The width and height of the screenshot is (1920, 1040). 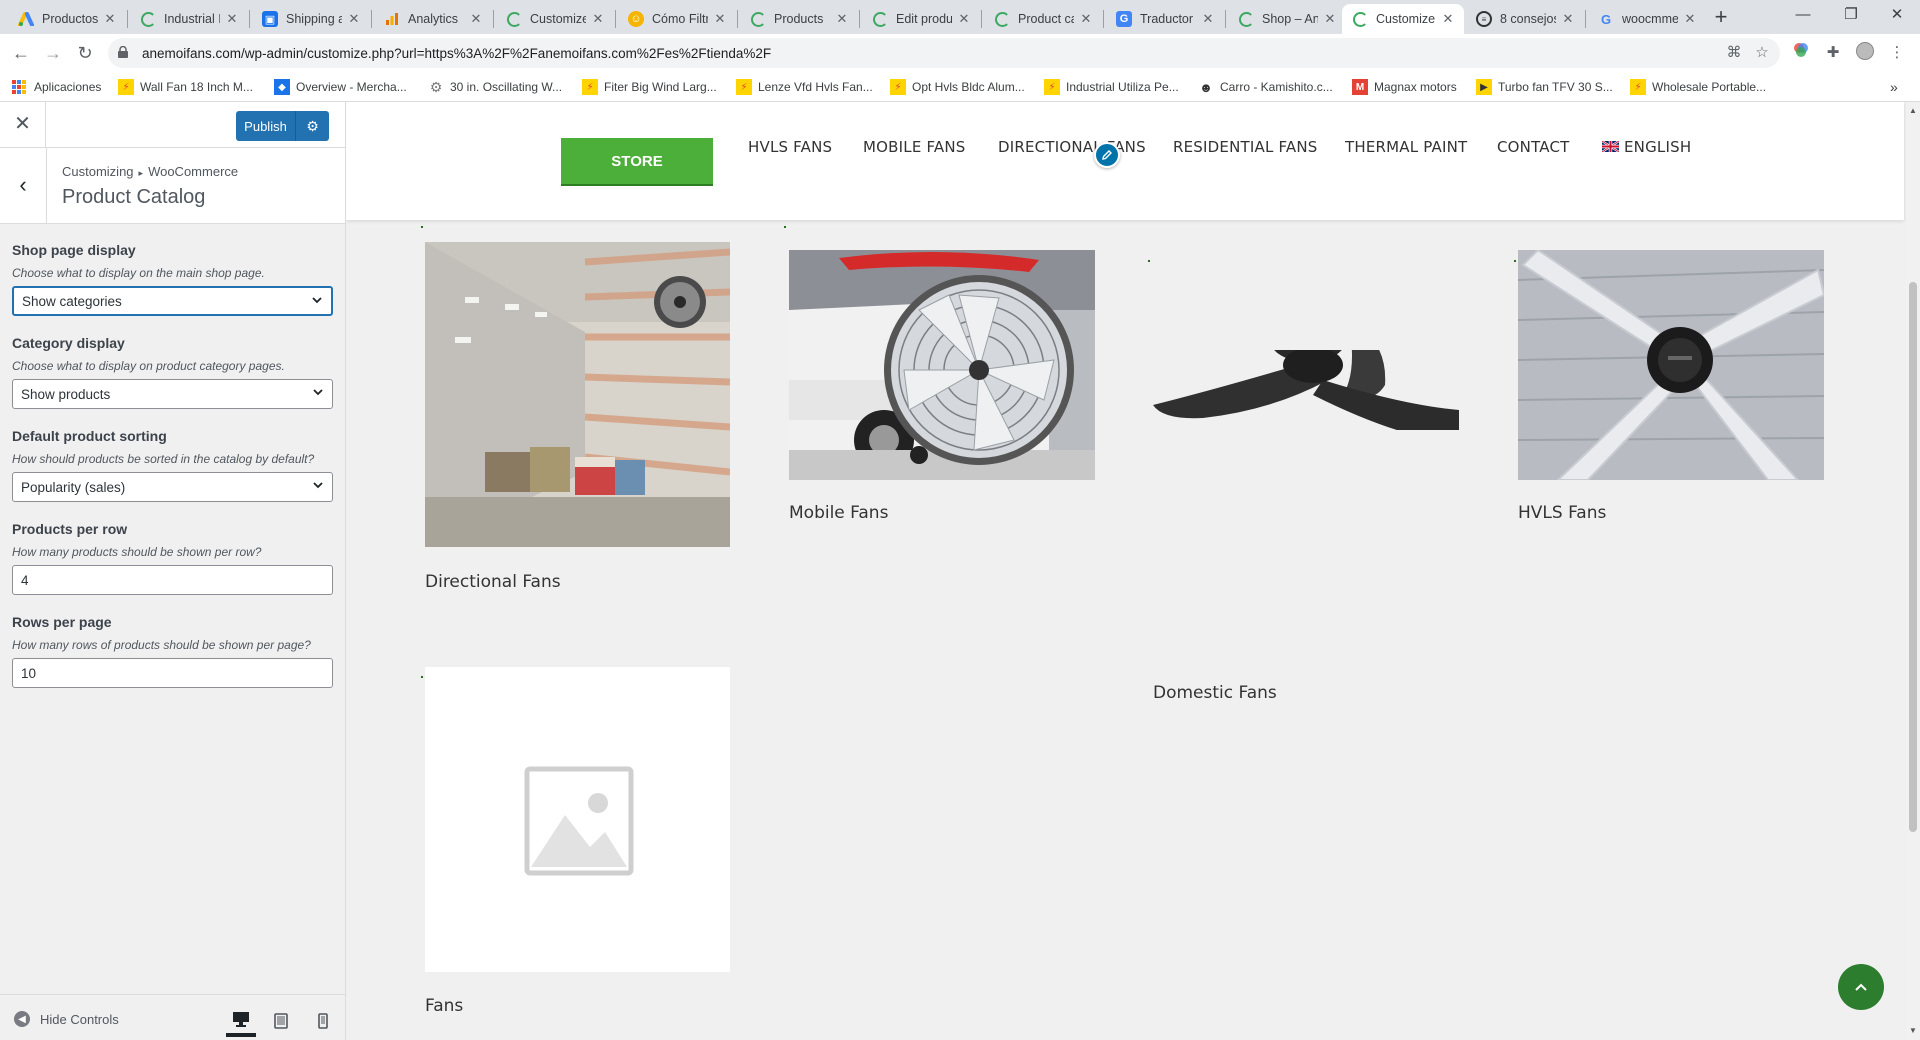 I want to click on bookmark-item: M Magnax motors, so click(x=1404, y=87).